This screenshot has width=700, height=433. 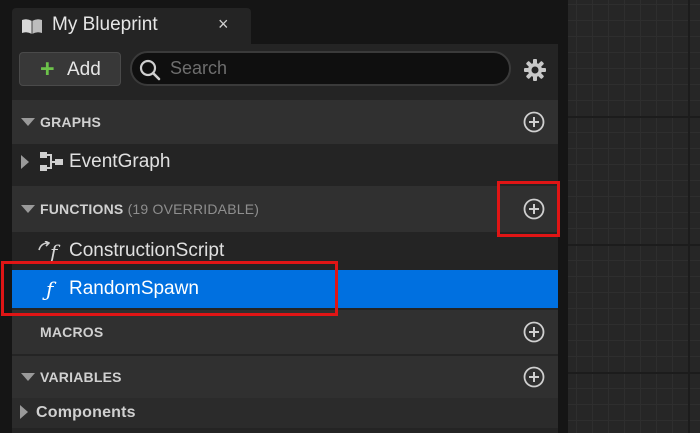 I want to click on search-input, so click(x=335, y=68).